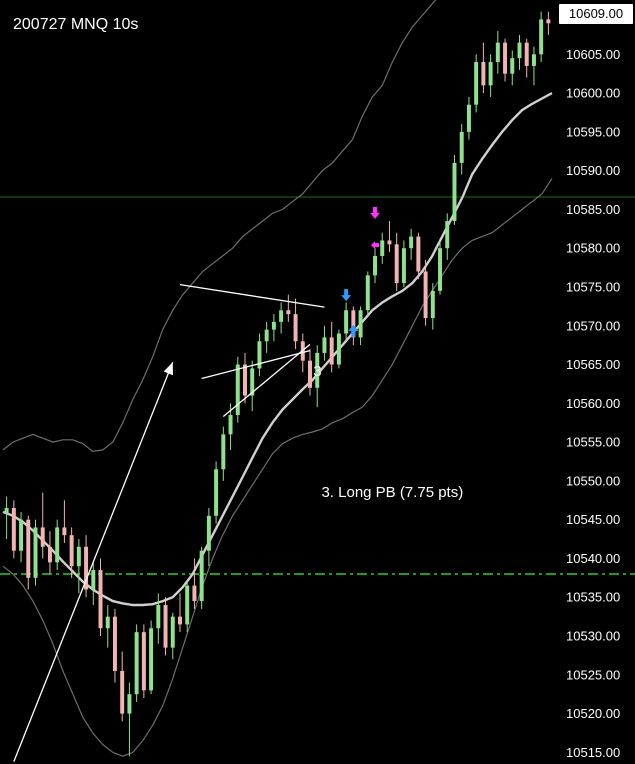  I want to click on y-tick-label: 10530.00, so click(593, 636).